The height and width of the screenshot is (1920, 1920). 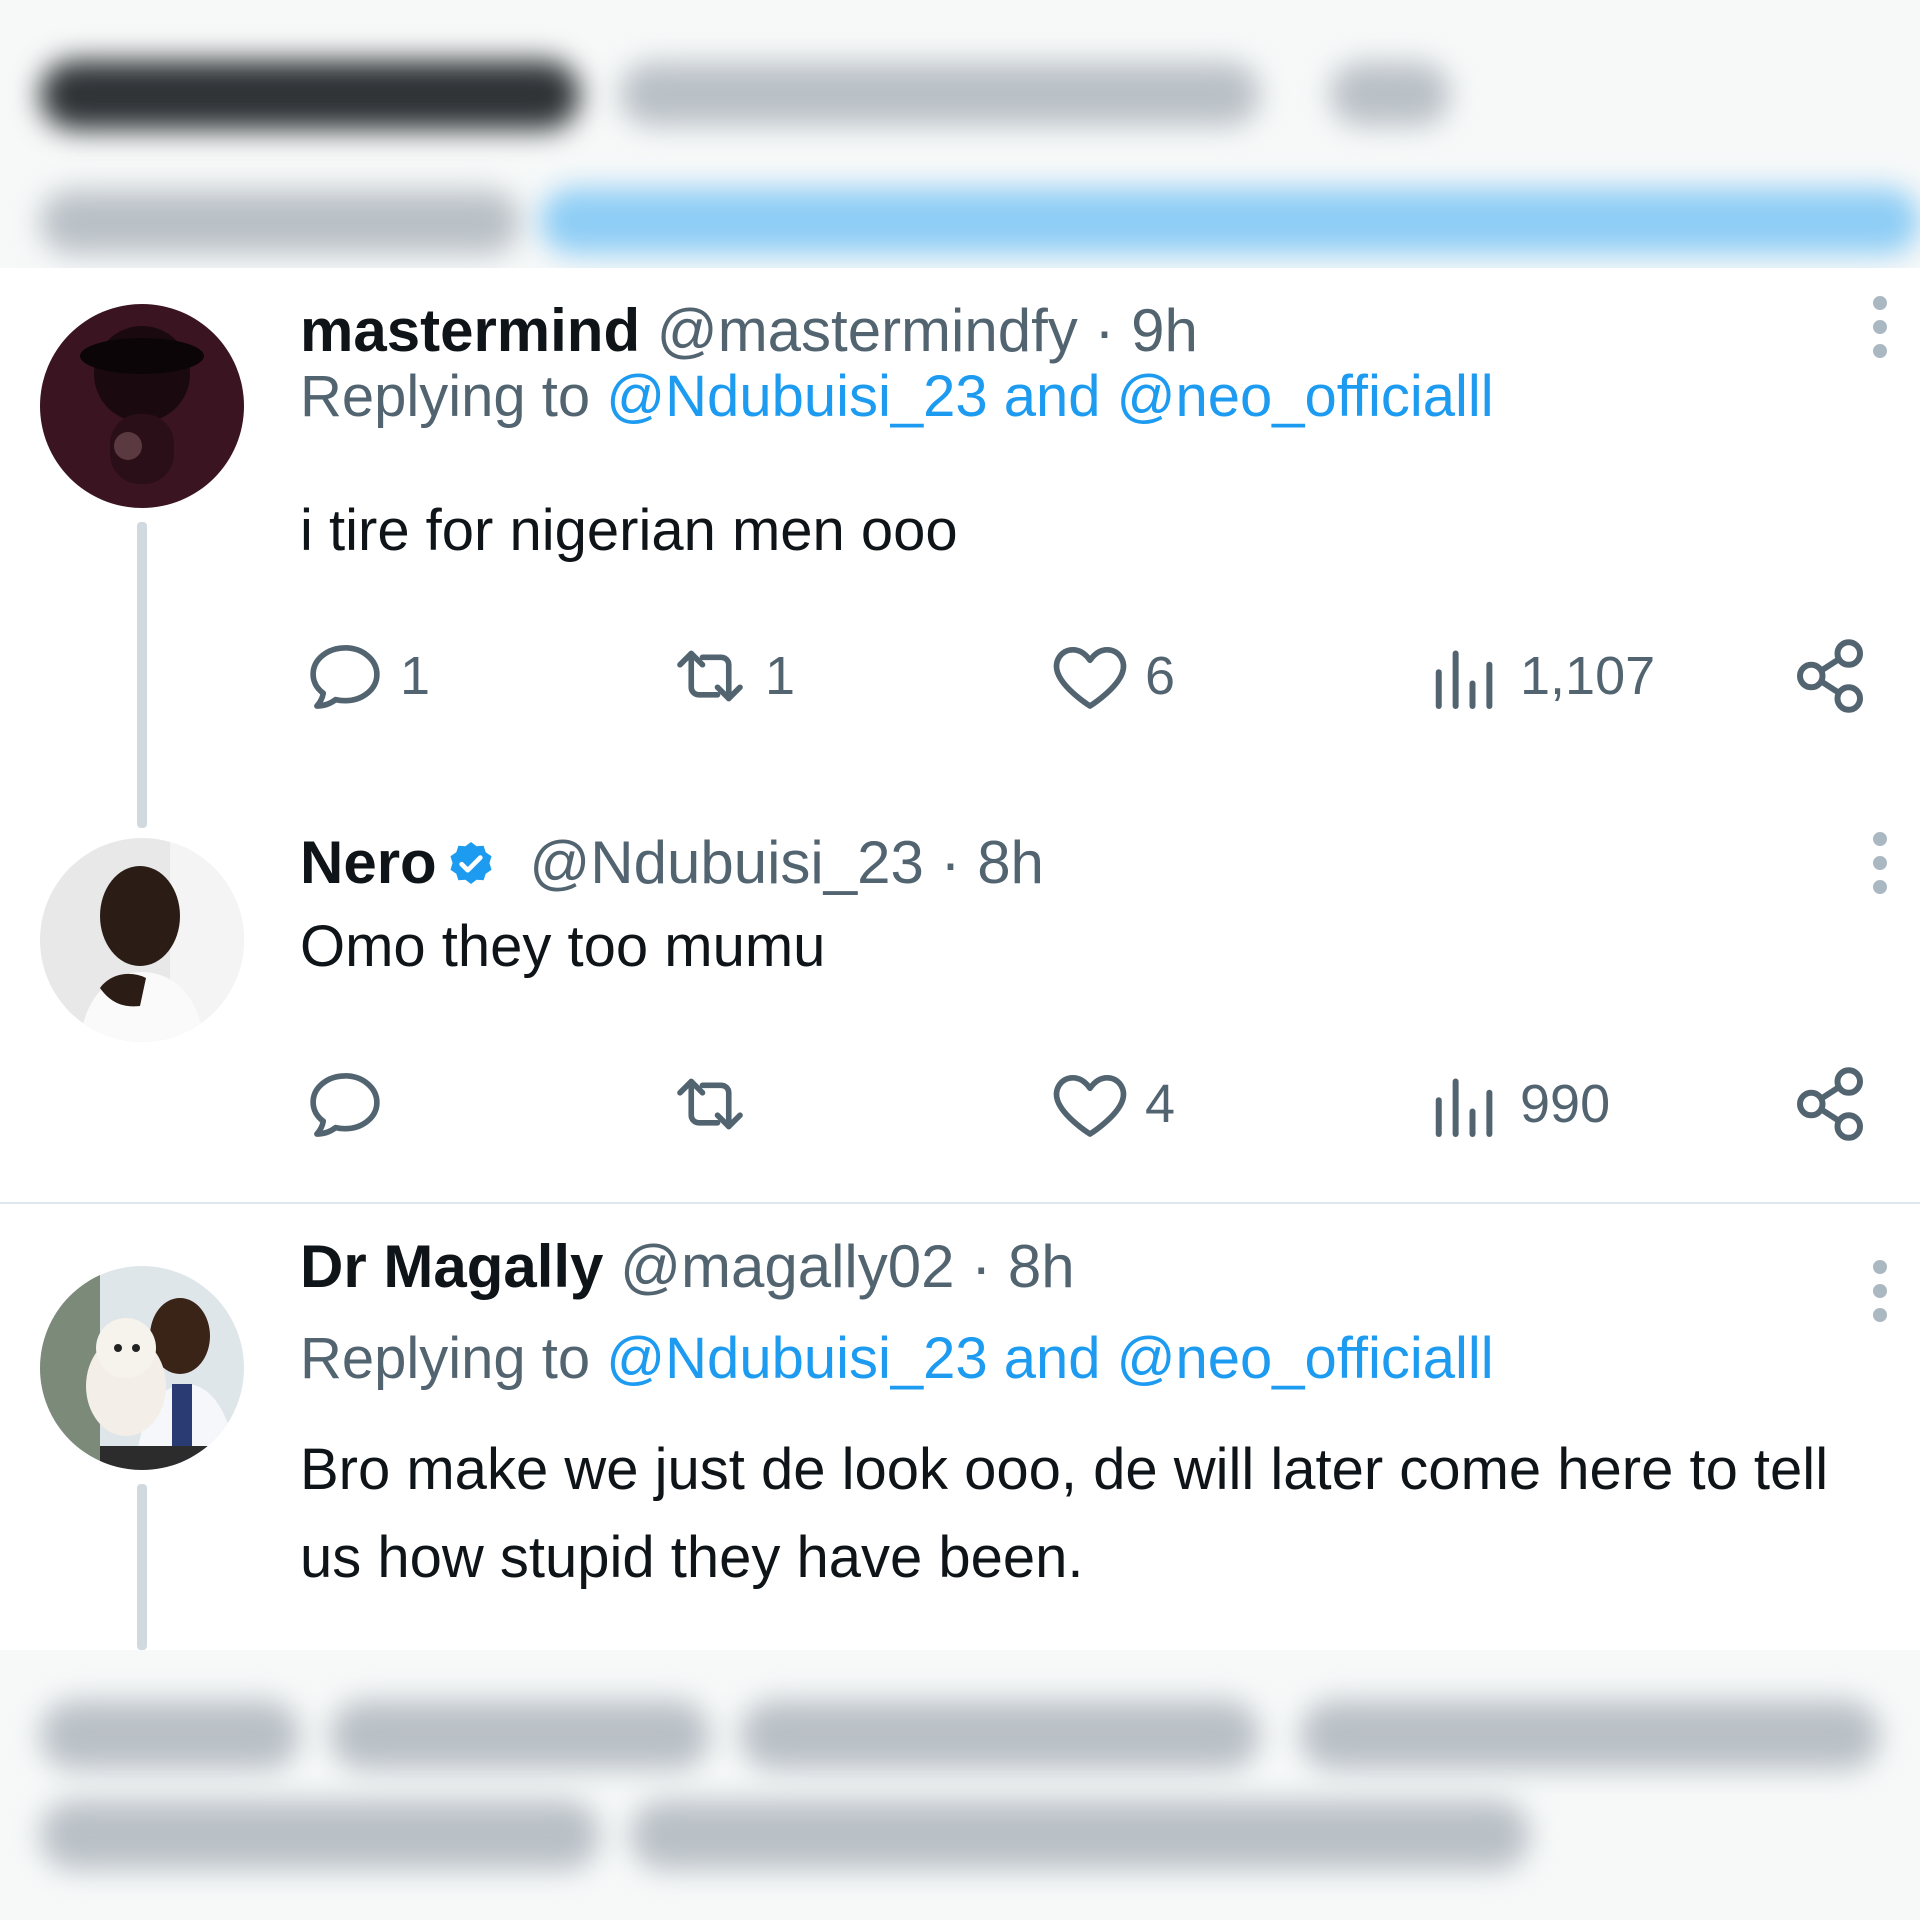 I want to click on user-handle: @magally02, so click(x=787, y=1266).